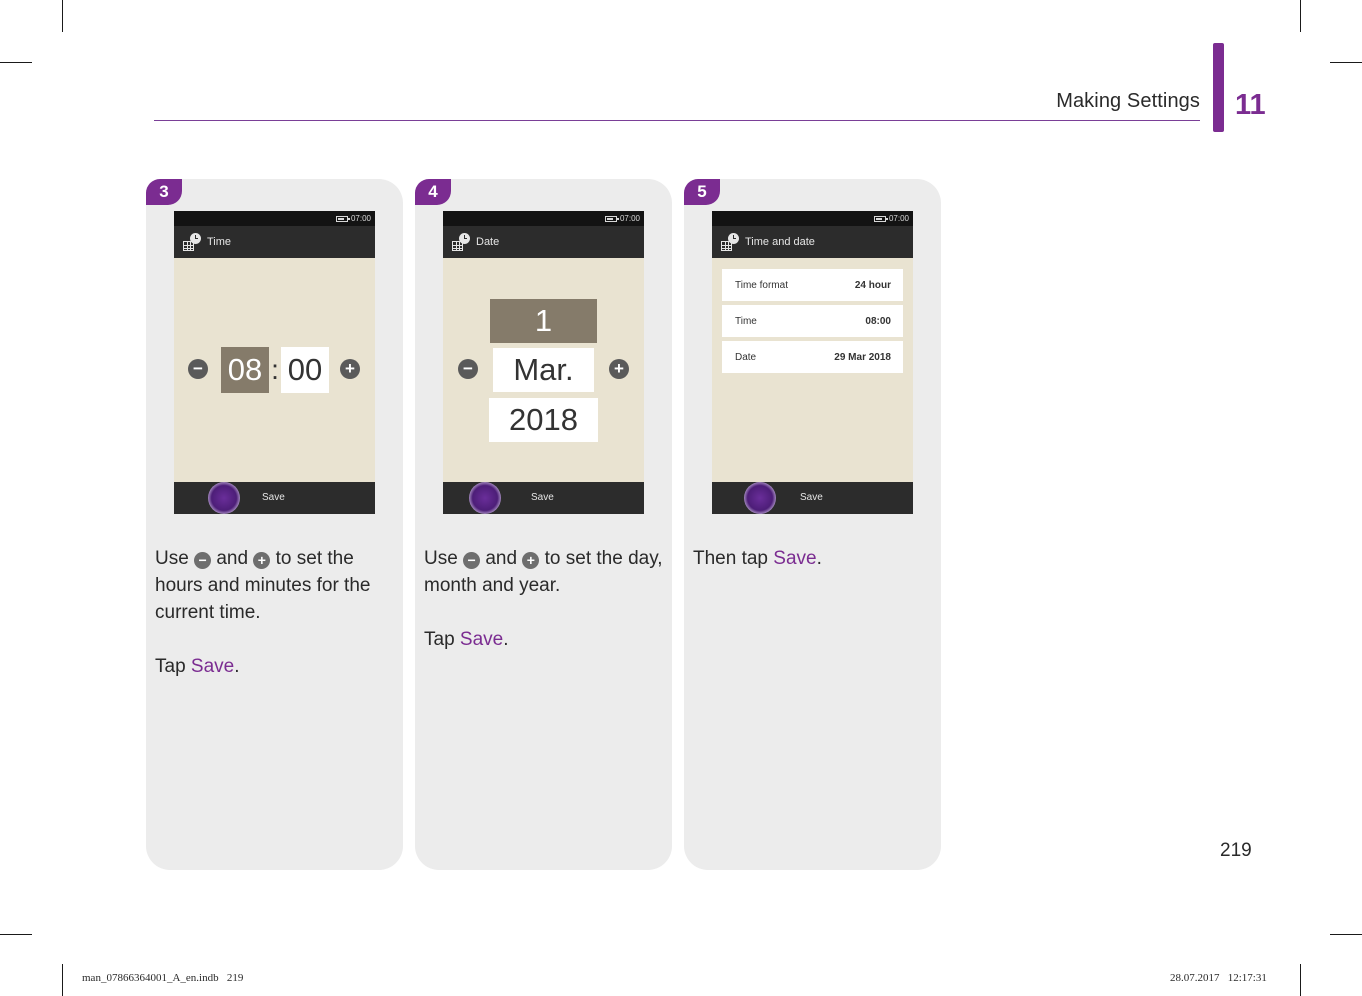 This screenshot has width=1362, height=996. Describe the element at coordinates (1250, 105) in the screenshot. I see `chapter-number: 11` at that location.